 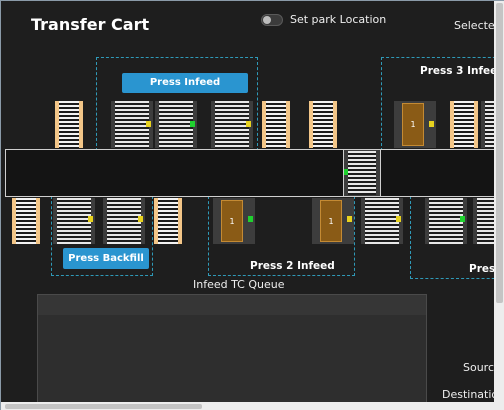 I want to click on toggle-knob, so click(x=267, y=20).